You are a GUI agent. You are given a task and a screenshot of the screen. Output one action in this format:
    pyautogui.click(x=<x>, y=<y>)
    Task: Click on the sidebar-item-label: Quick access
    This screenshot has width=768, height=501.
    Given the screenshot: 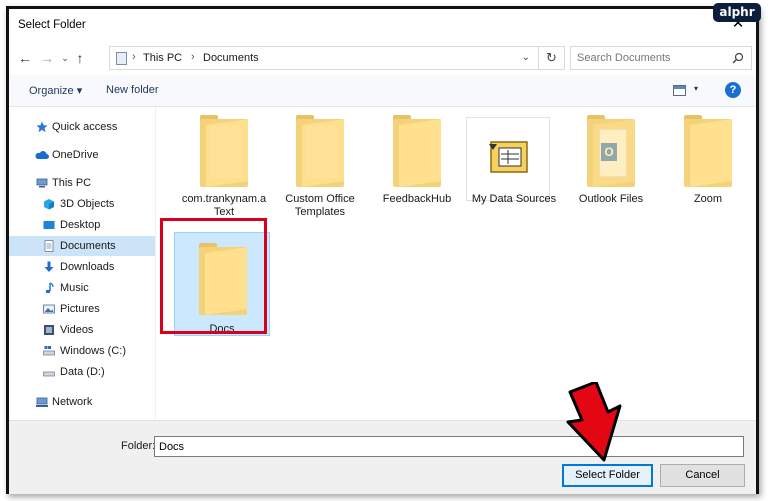 What is the action you would take?
    pyautogui.click(x=85, y=127)
    